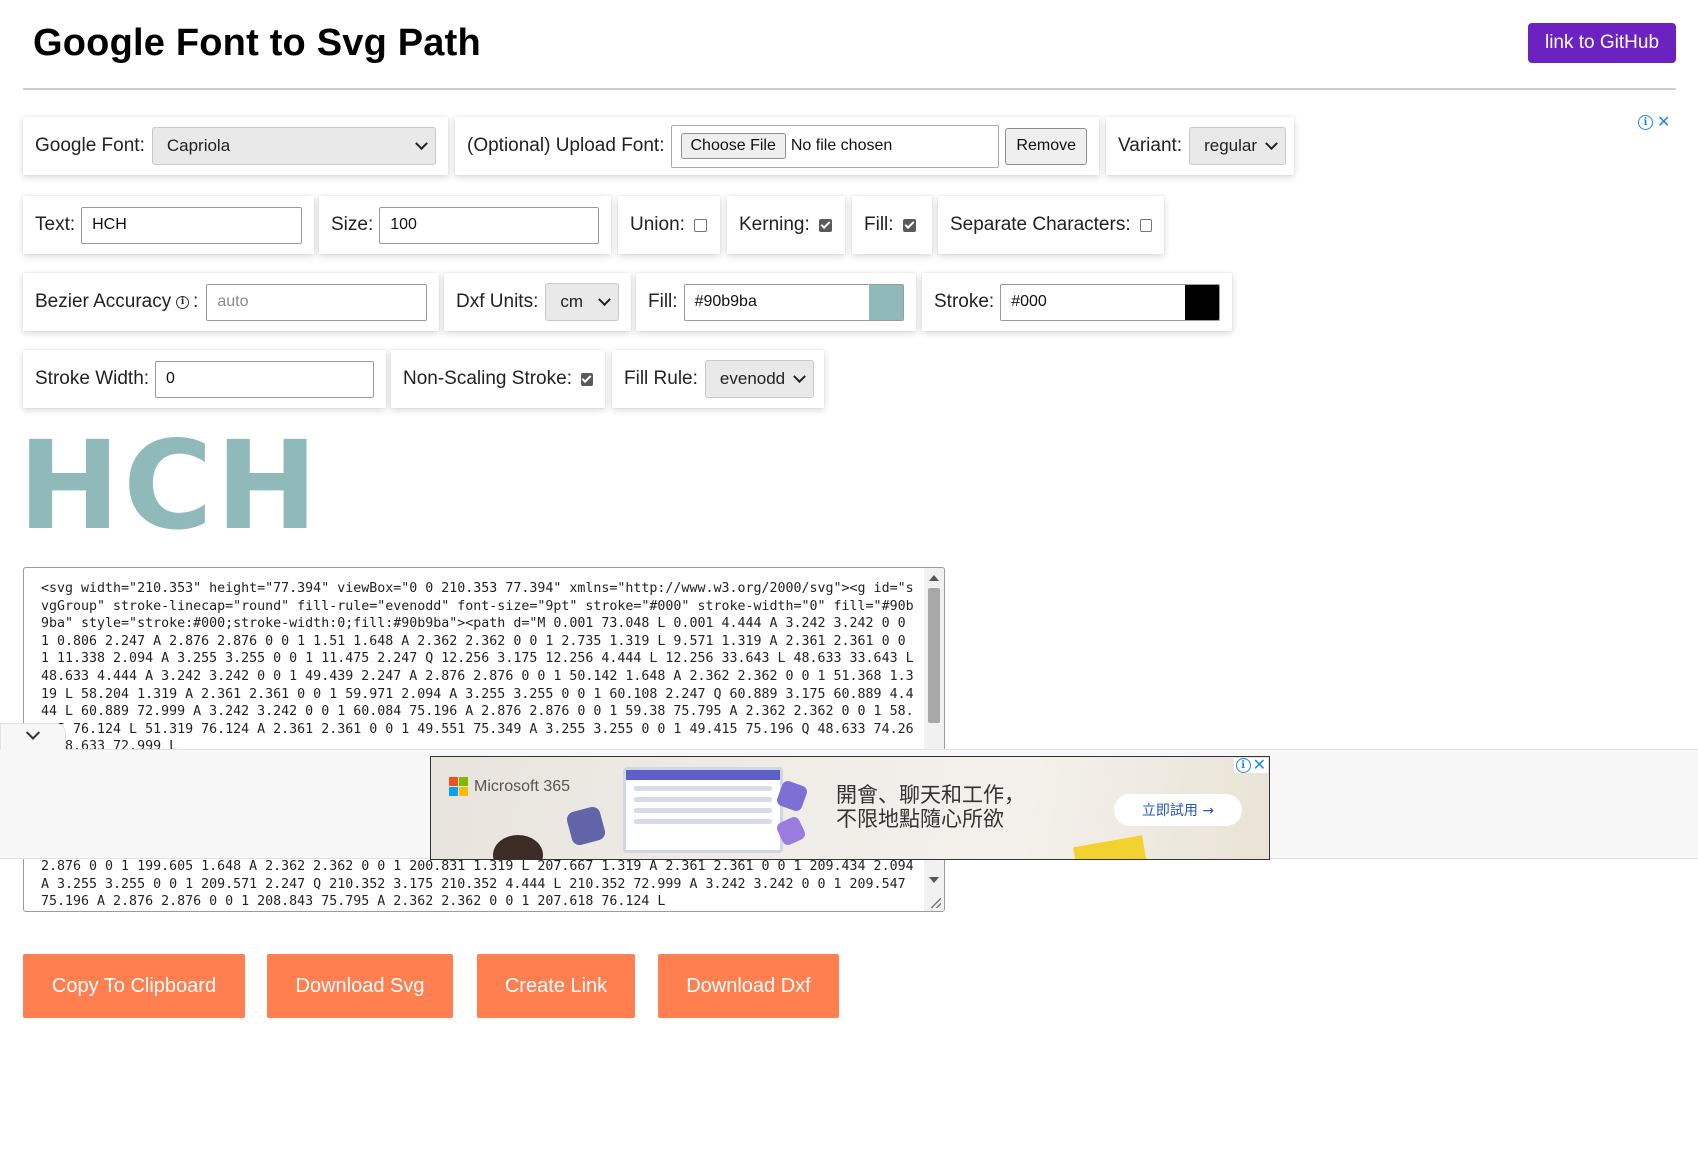  What do you see at coordinates (841, 145) in the screenshot?
I see `file-status: No file chosen` at bounding box center [841, 145].